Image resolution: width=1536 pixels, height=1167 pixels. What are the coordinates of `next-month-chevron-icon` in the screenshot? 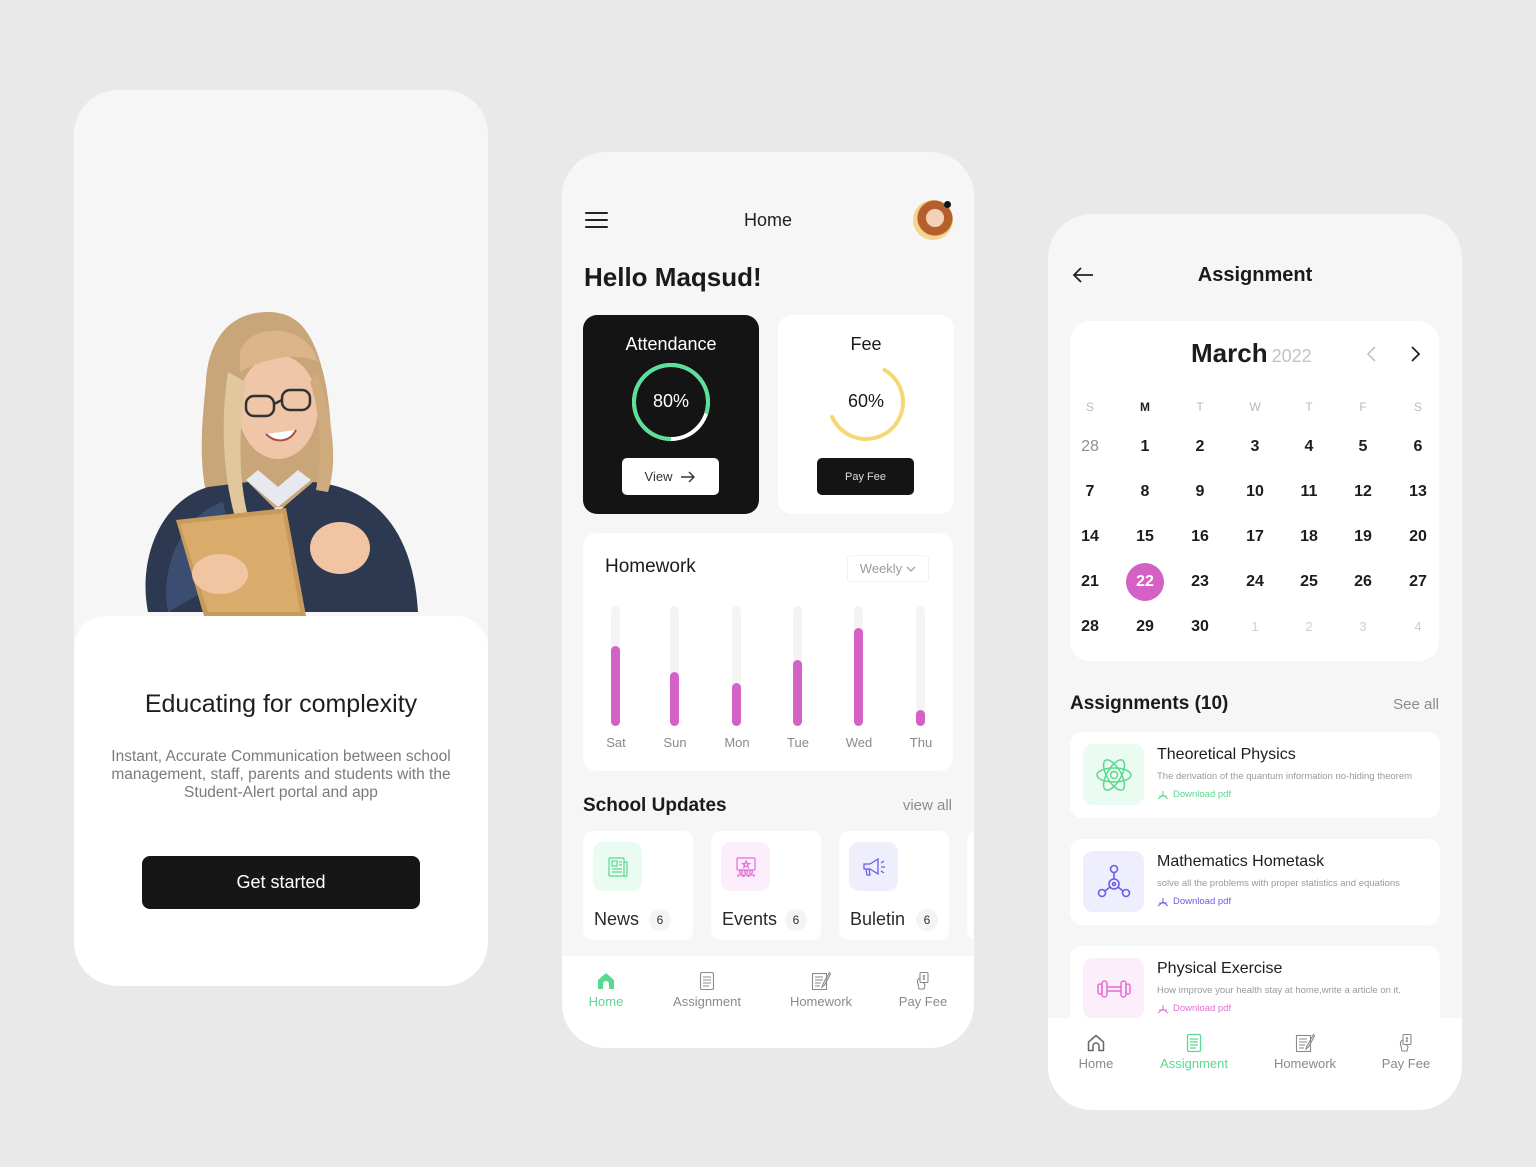 It's located at (1415, 354).